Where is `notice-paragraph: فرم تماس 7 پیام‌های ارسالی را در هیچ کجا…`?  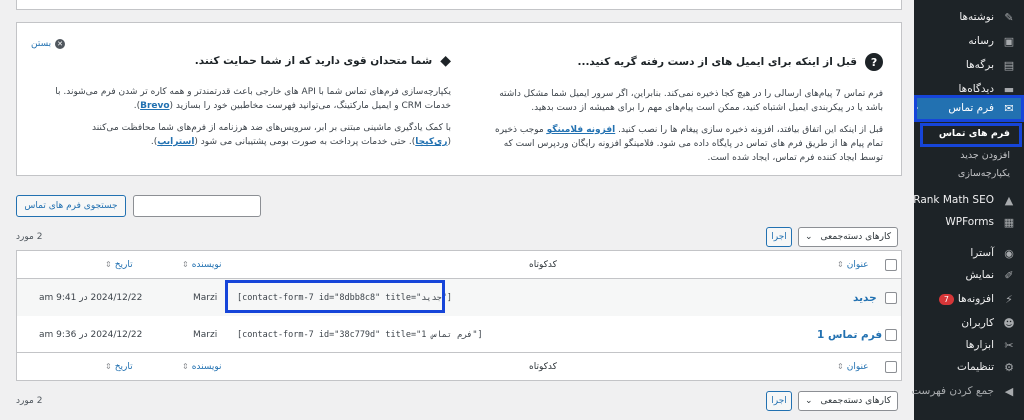 notice-paragraph: فرم تماس 7 پیام‌های ارسالی را در هیچ کجا… is located at coordinates (691, 101).